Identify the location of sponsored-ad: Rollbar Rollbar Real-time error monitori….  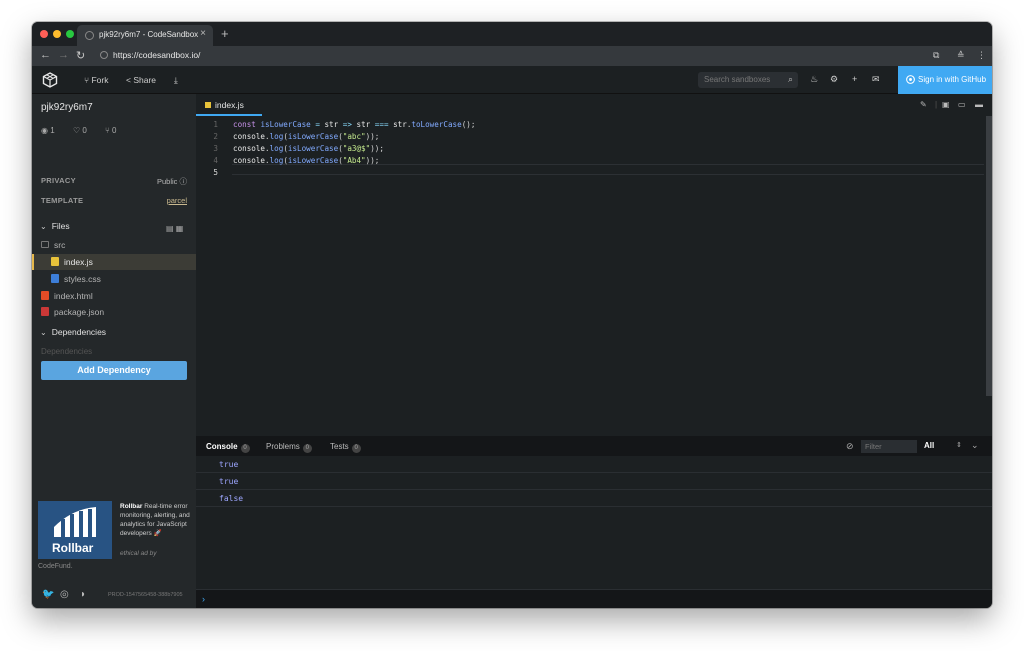
(115, 538).